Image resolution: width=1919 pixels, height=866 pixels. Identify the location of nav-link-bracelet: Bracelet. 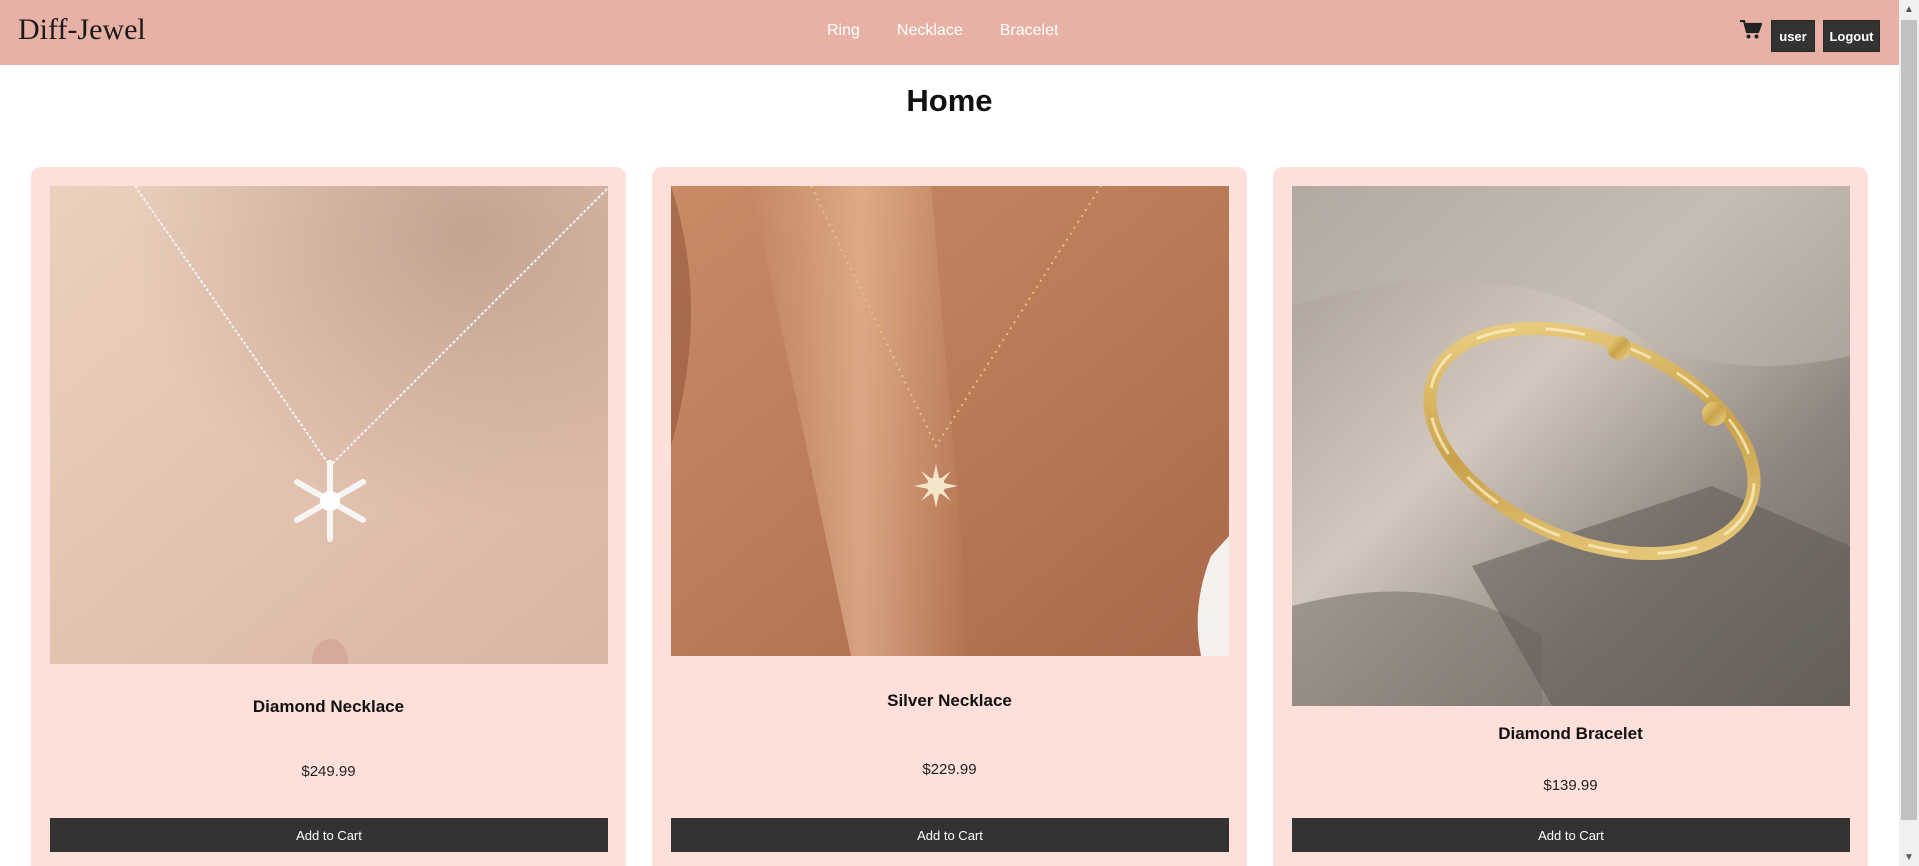
(1029, 31).